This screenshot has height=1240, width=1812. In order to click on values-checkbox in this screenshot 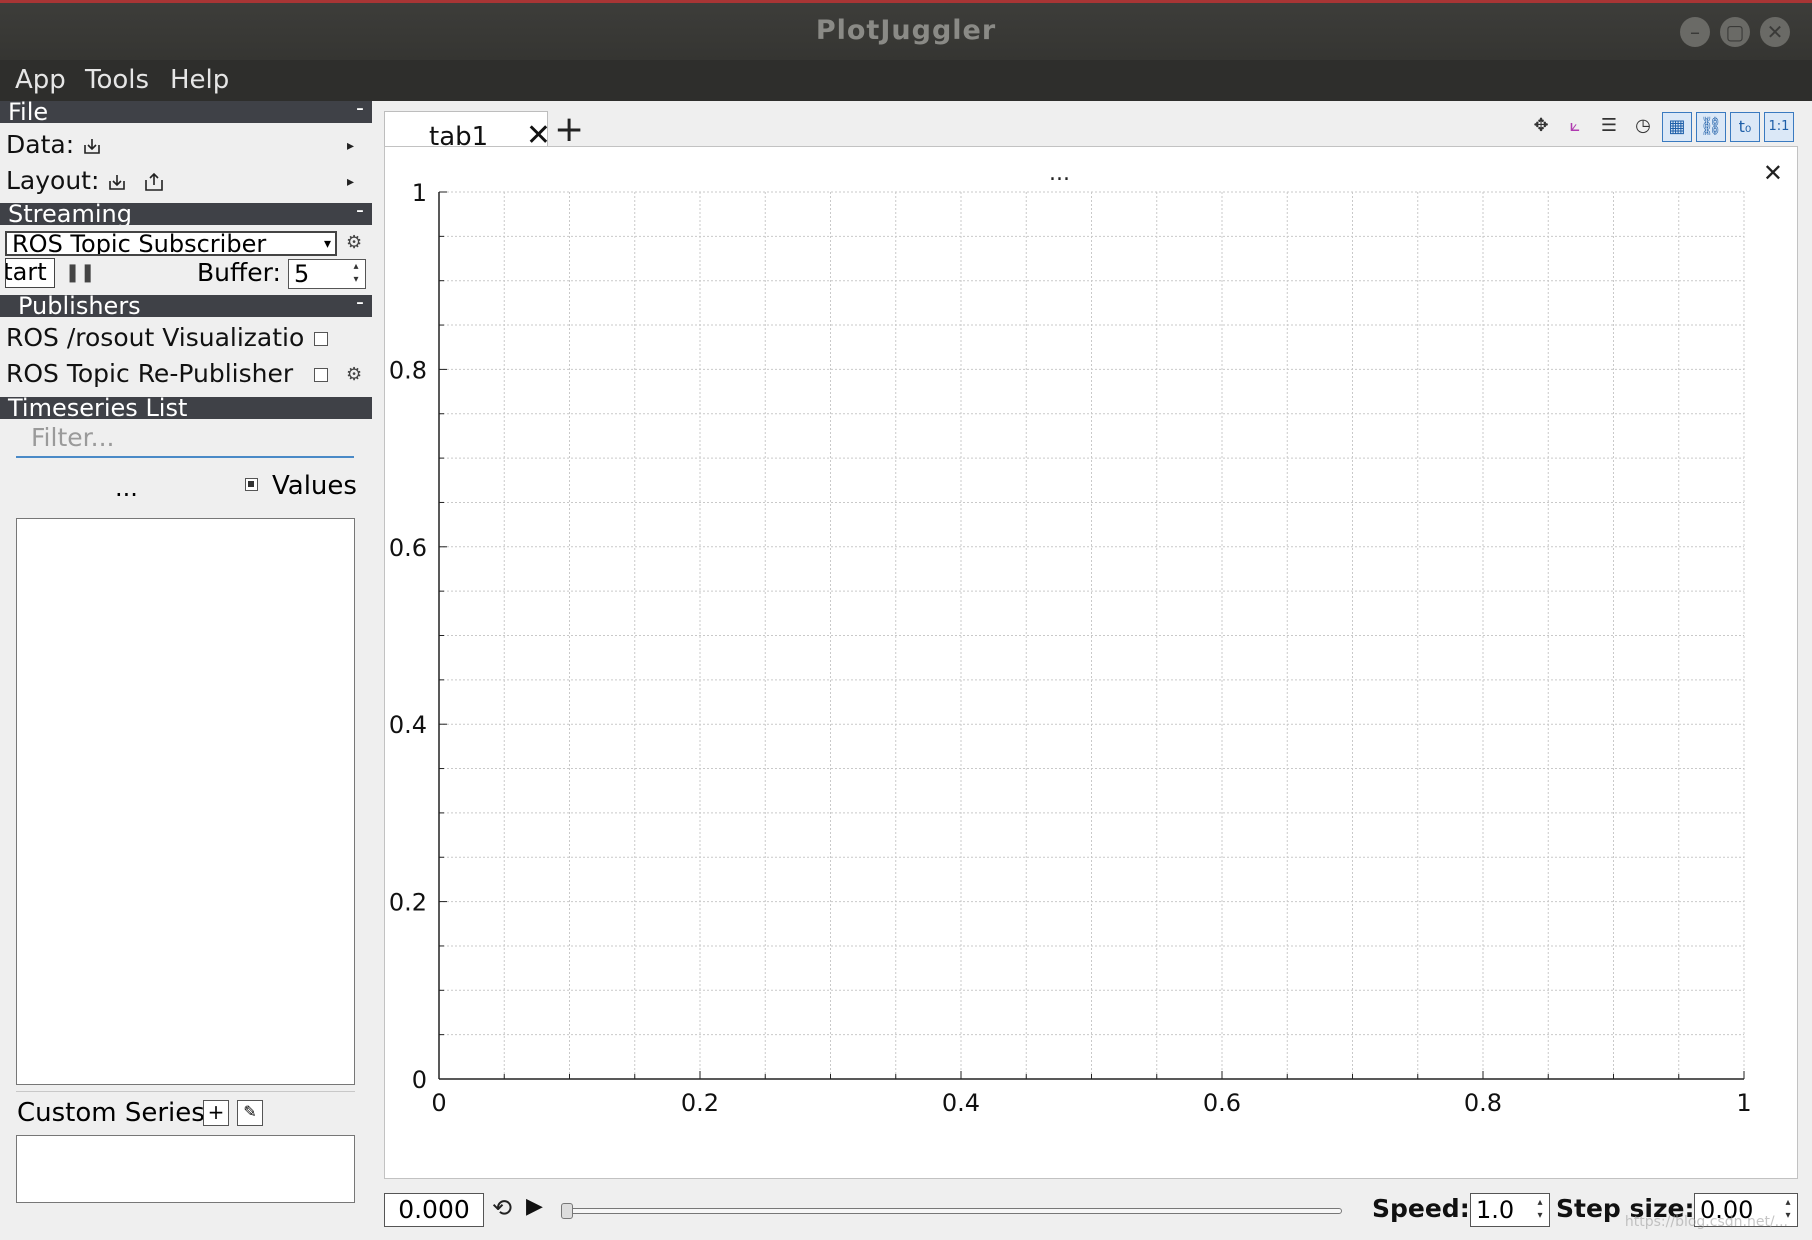, I will do `click(251, 484)`.